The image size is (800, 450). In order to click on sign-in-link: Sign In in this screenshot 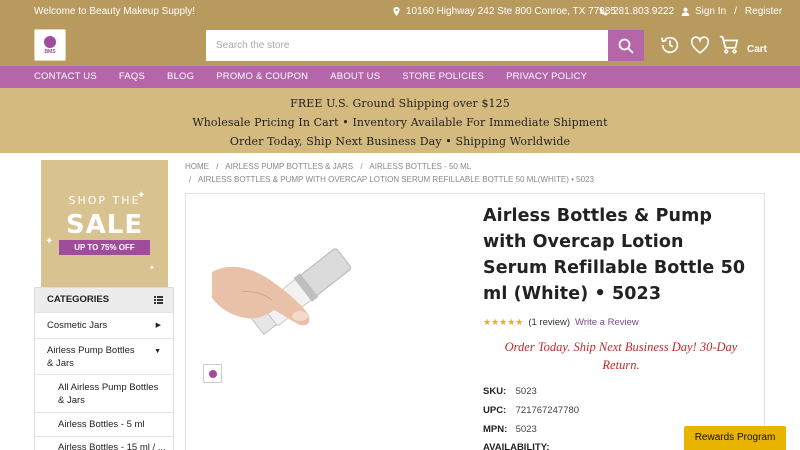, I will do `click(710, 11)`.